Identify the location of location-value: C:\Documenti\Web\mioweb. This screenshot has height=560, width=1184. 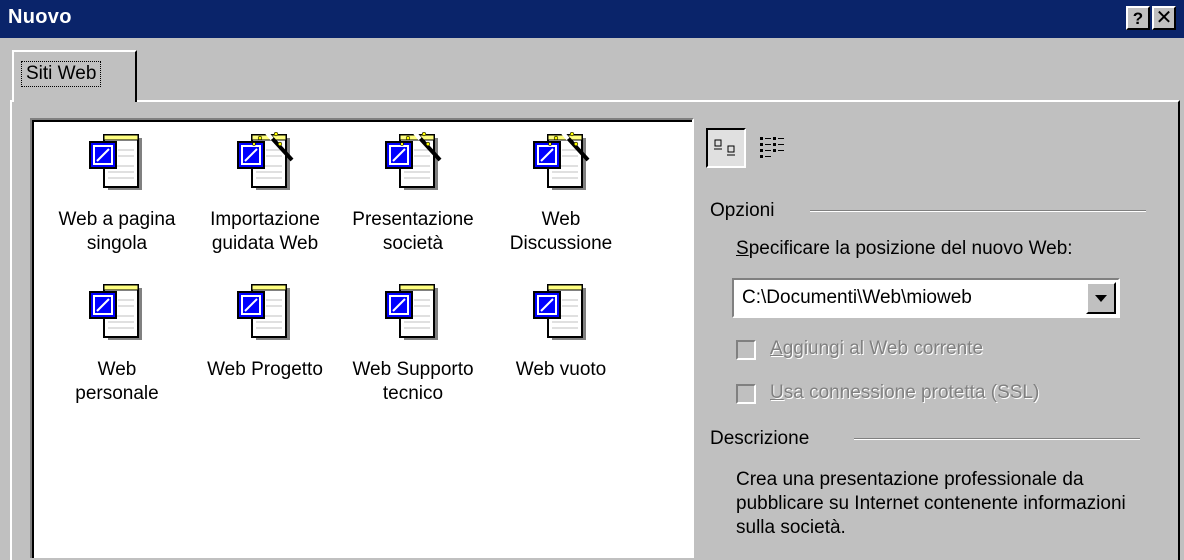
(857, 298).